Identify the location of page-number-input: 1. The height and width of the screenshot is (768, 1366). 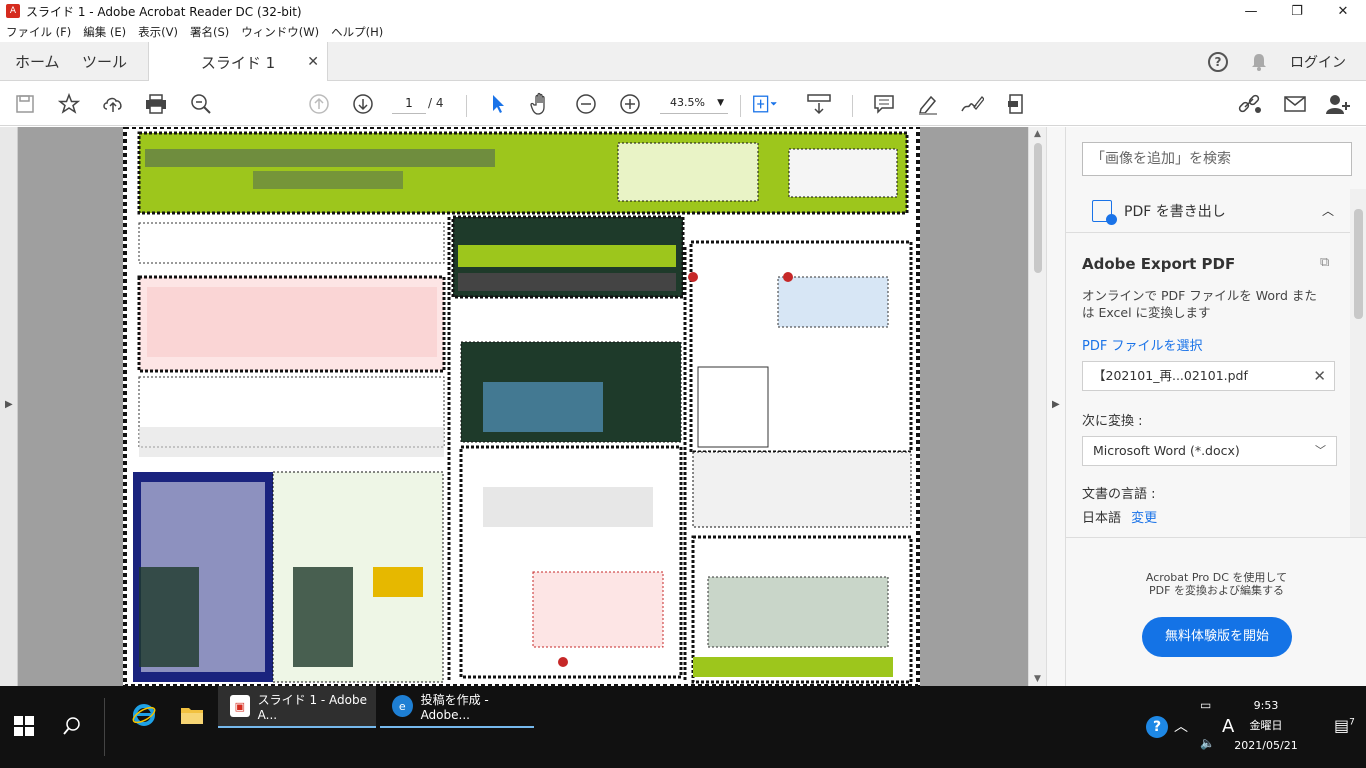
(409, 103).